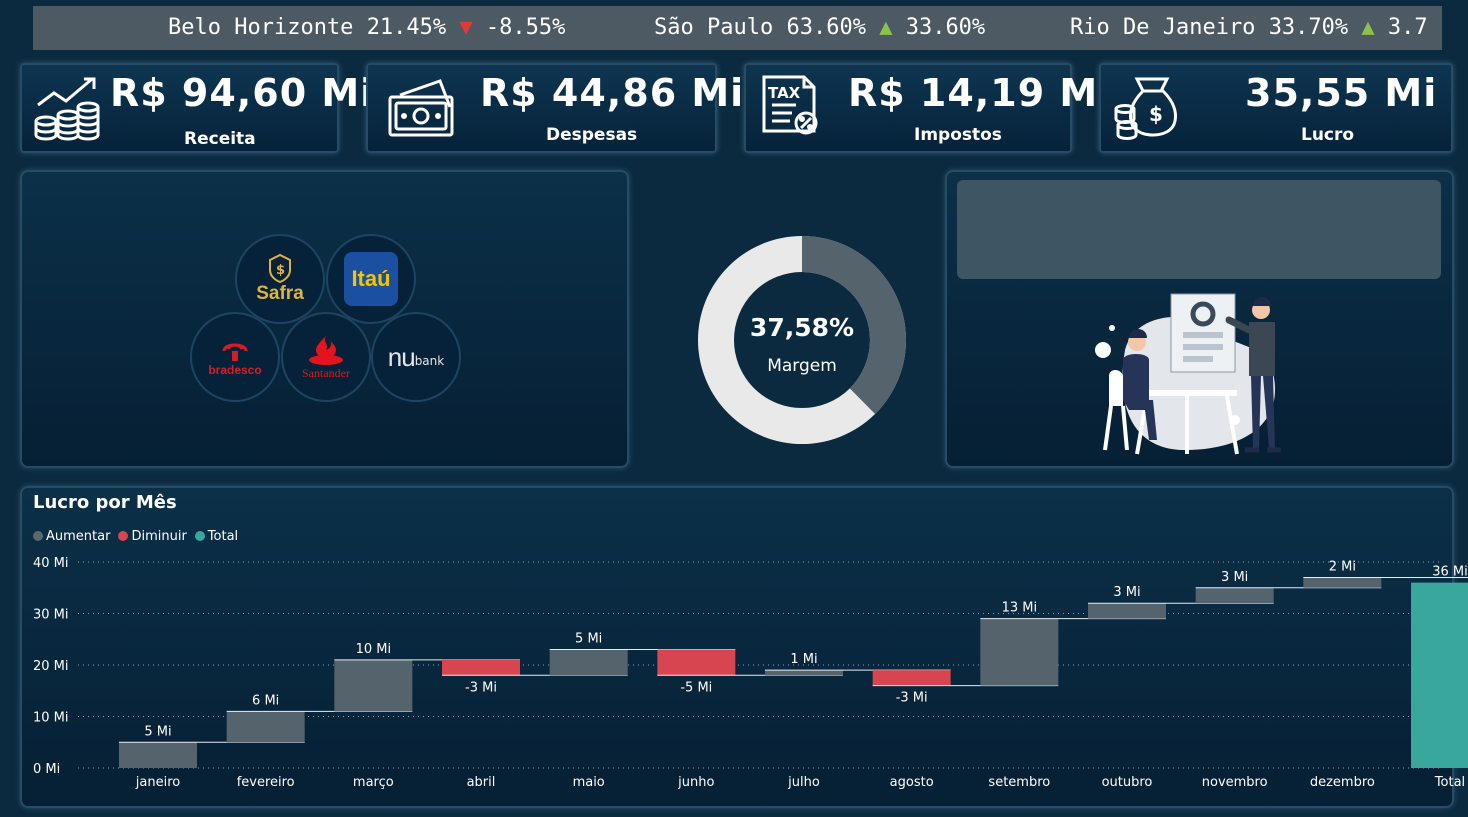 The width and height of the screenshot is (1468, 817). I want to click on x-tick-label: maio, so click(589, 782).